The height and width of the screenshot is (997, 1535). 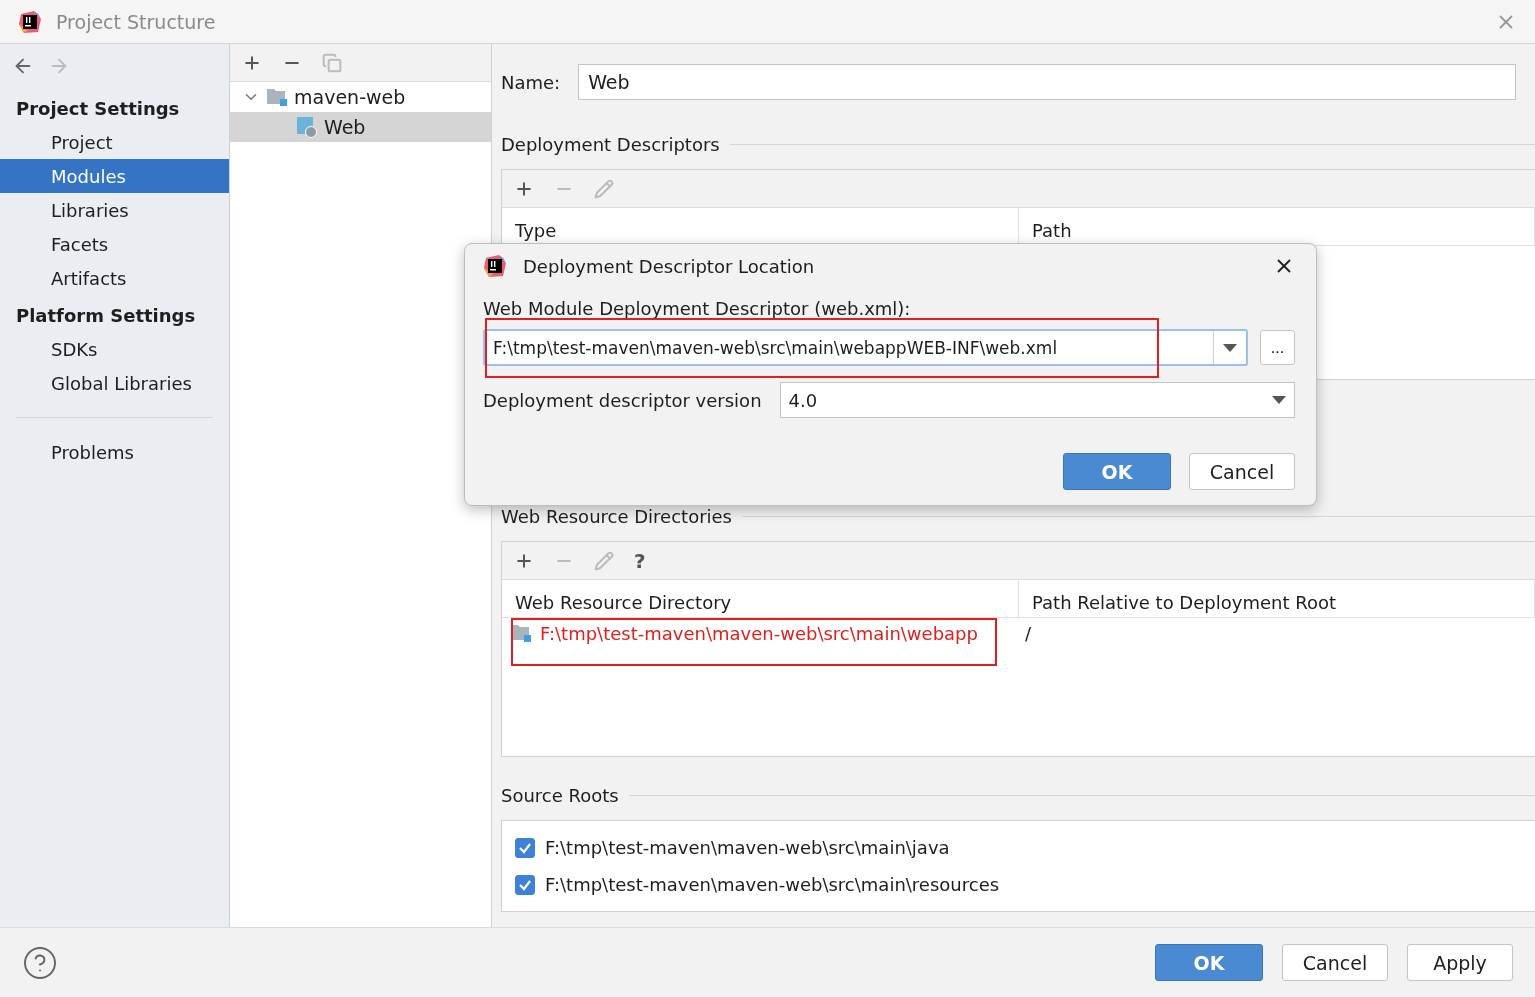 I want to click on section-title: Deployment Descriptors, so click(x=610, y=144).